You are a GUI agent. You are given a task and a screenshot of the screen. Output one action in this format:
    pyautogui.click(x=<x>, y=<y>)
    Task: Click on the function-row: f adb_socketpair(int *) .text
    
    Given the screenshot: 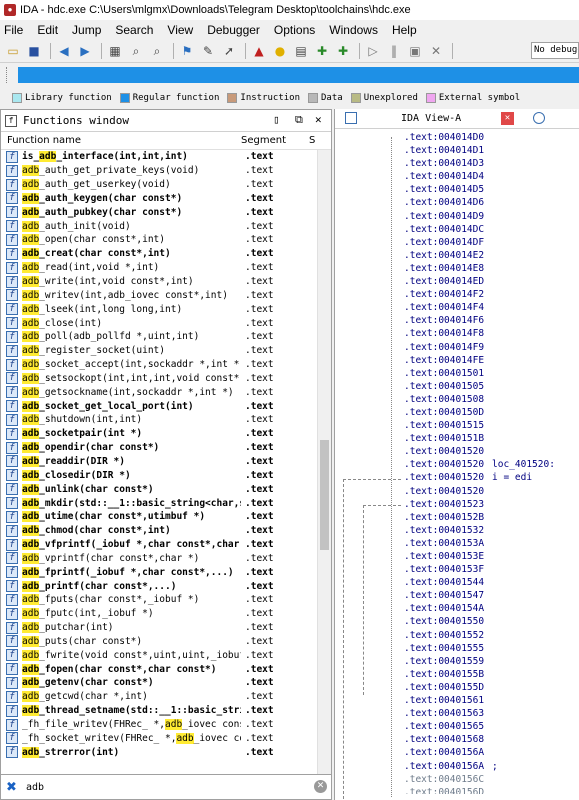 What is the action you would take?
    pyautogui.click(x=159, y=434)
    